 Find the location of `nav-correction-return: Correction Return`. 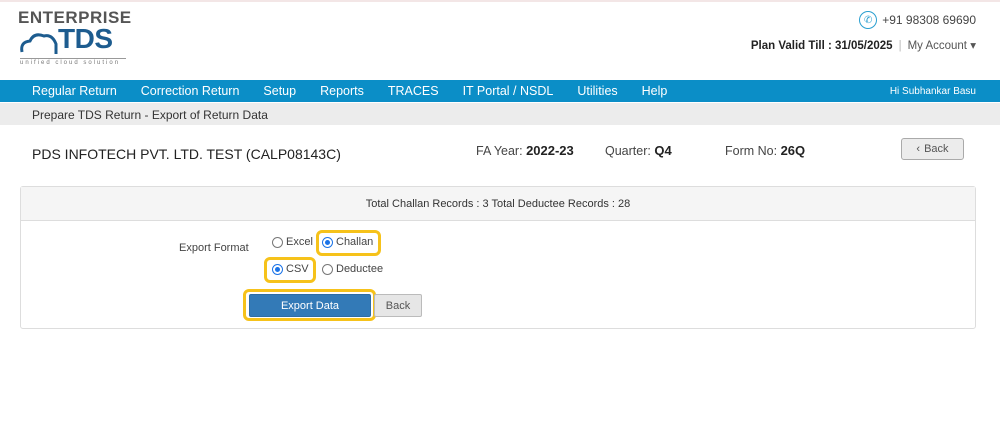

nav-correction-return: Correction Return is located at coordinates (190, 91).